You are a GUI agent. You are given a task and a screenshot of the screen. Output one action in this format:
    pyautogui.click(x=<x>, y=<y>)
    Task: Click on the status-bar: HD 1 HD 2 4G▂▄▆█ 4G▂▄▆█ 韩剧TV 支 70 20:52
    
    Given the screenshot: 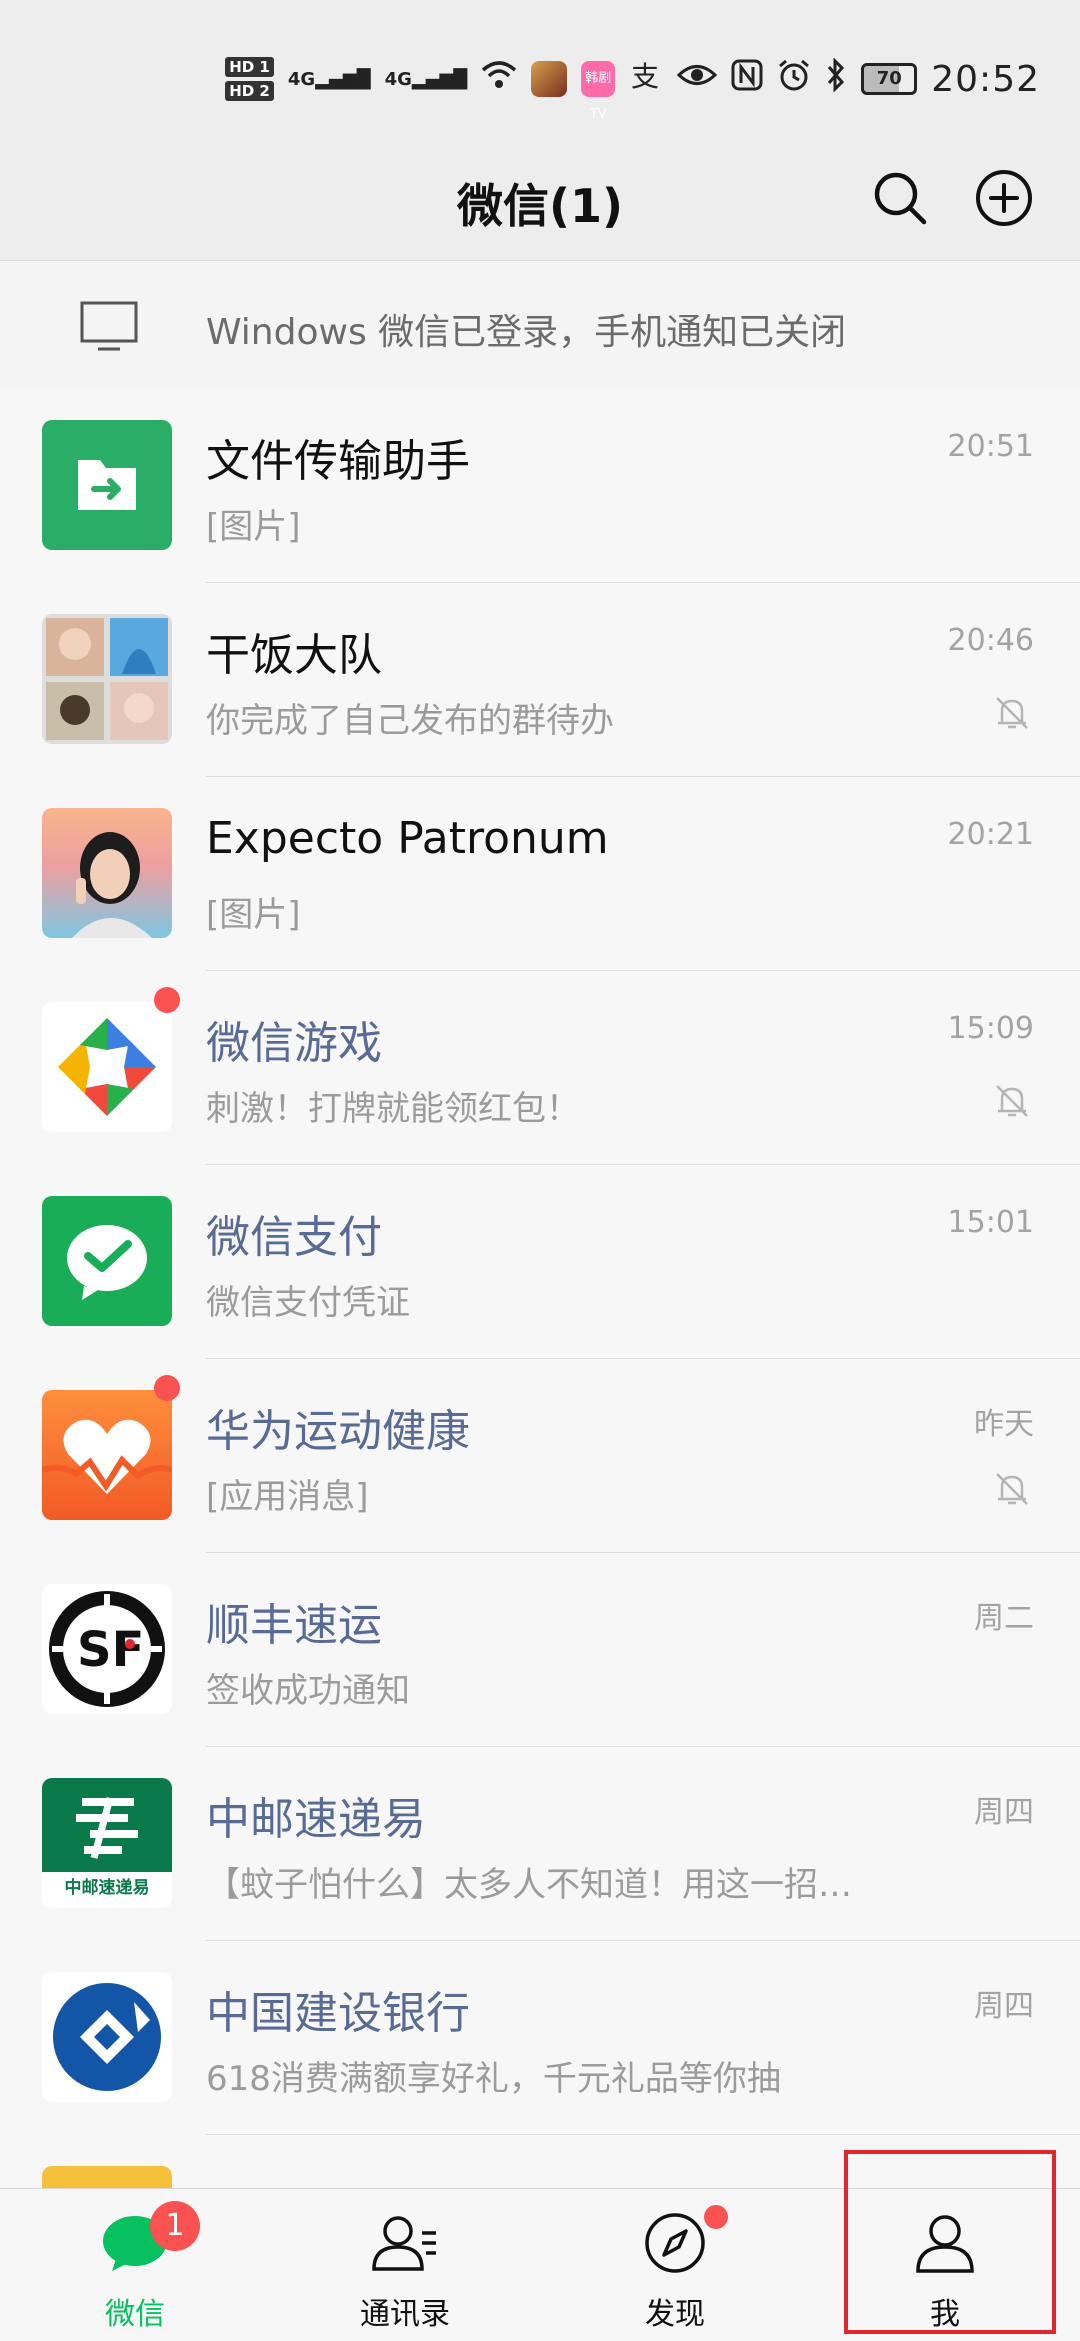 What is the action you would take?
    pyautogui.click(x=540, y=70)
    